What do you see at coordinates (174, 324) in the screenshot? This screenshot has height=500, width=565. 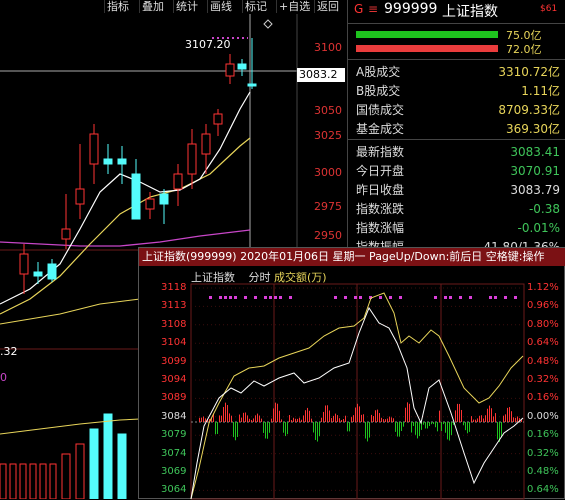 I see `intraday-left-axis-label: 3108` at bounding box center [174, 324].